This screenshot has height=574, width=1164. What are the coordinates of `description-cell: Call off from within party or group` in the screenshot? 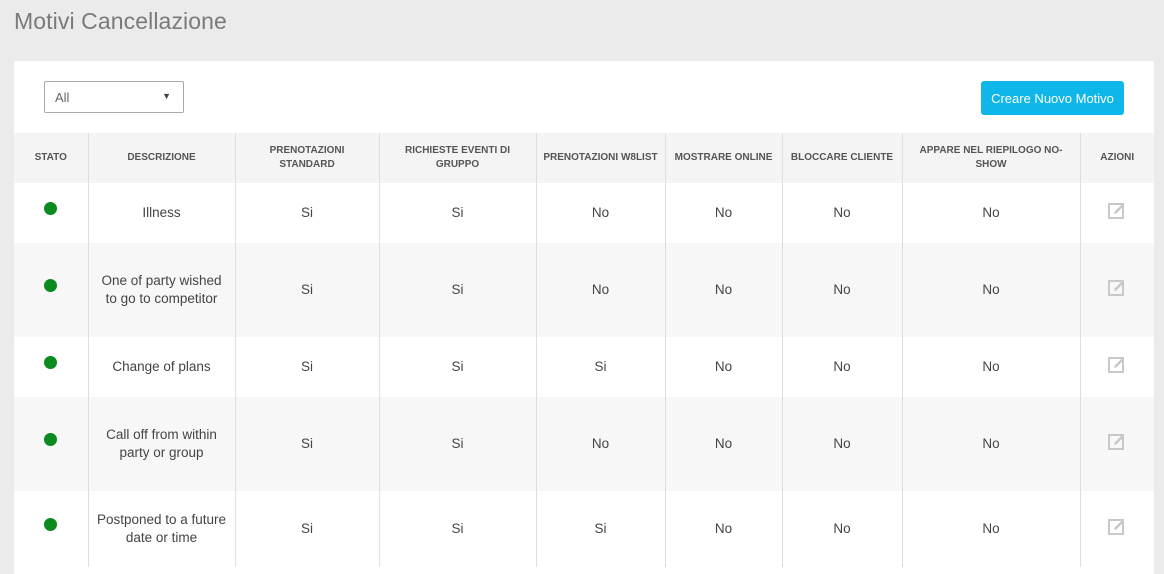 It's located at (161, 444).